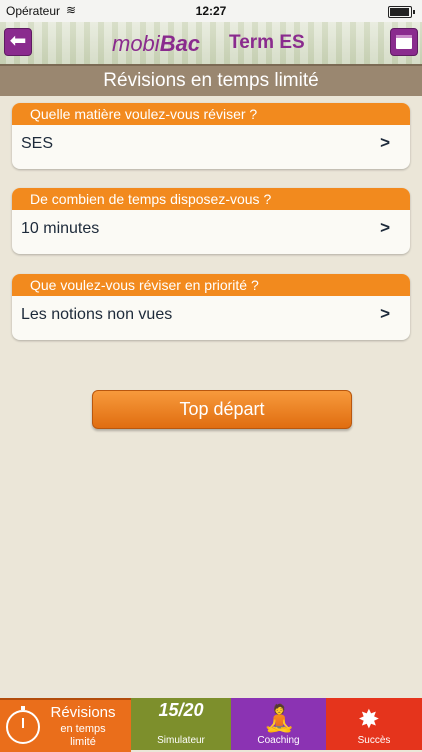 The width and height of the screenshot is (422, 752). Describe the element at coordinates (211, 199) in the screenshot. I see `duration-question: De combien de temps disposez-vous ?` at that location.